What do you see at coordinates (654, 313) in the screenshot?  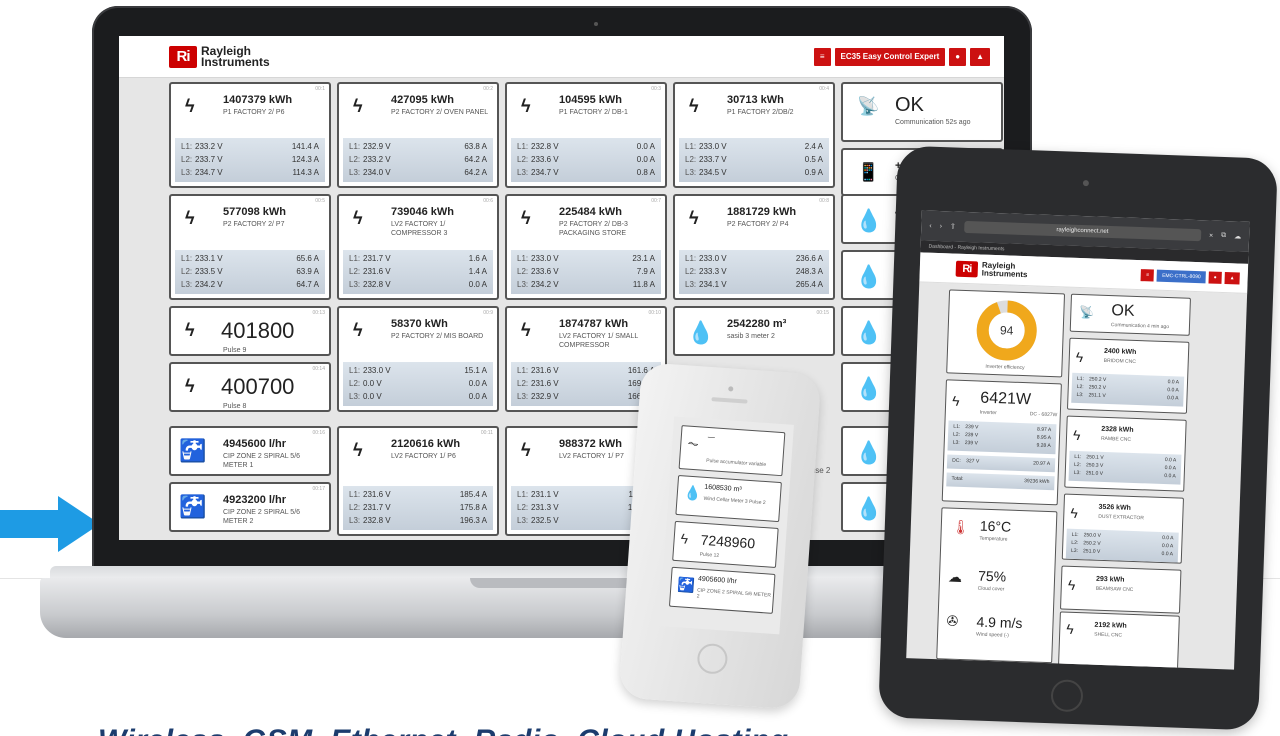 I see `meter-id: 00:10` at bounding box center [654, 313].